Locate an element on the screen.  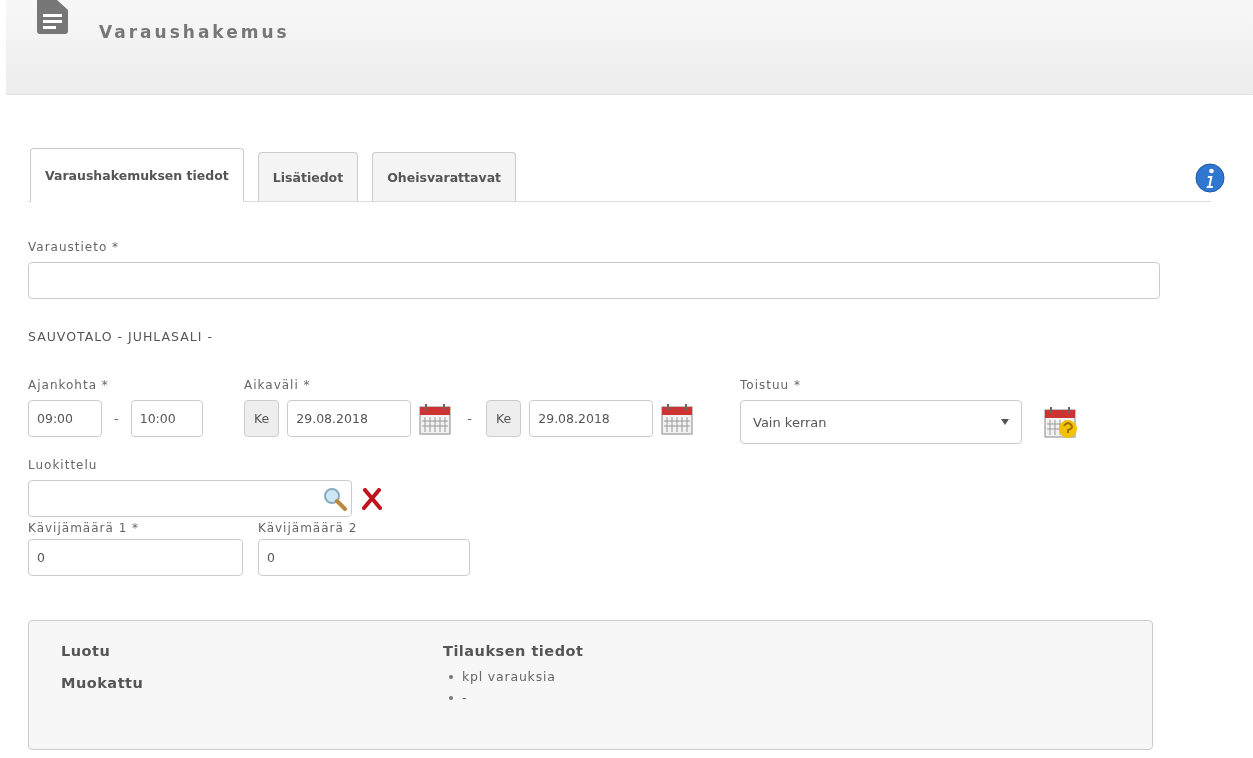
field-label: Kävijämäärä 2 is located at coordinates (308, 528).